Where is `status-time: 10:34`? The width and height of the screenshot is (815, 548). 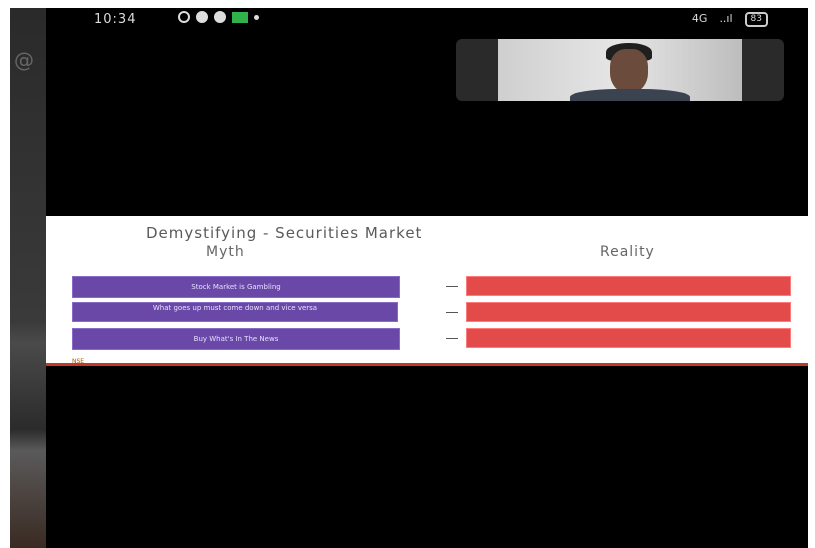 status-time: 10:34 is located at coordinates (115, 19).